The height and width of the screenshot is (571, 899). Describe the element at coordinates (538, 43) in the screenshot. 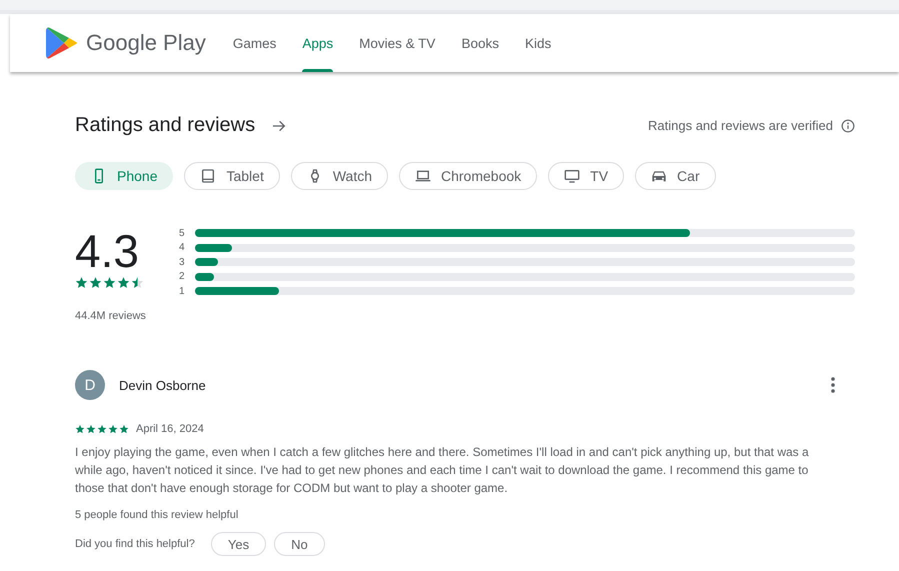

I see `nav-tab: Kids` at that location.